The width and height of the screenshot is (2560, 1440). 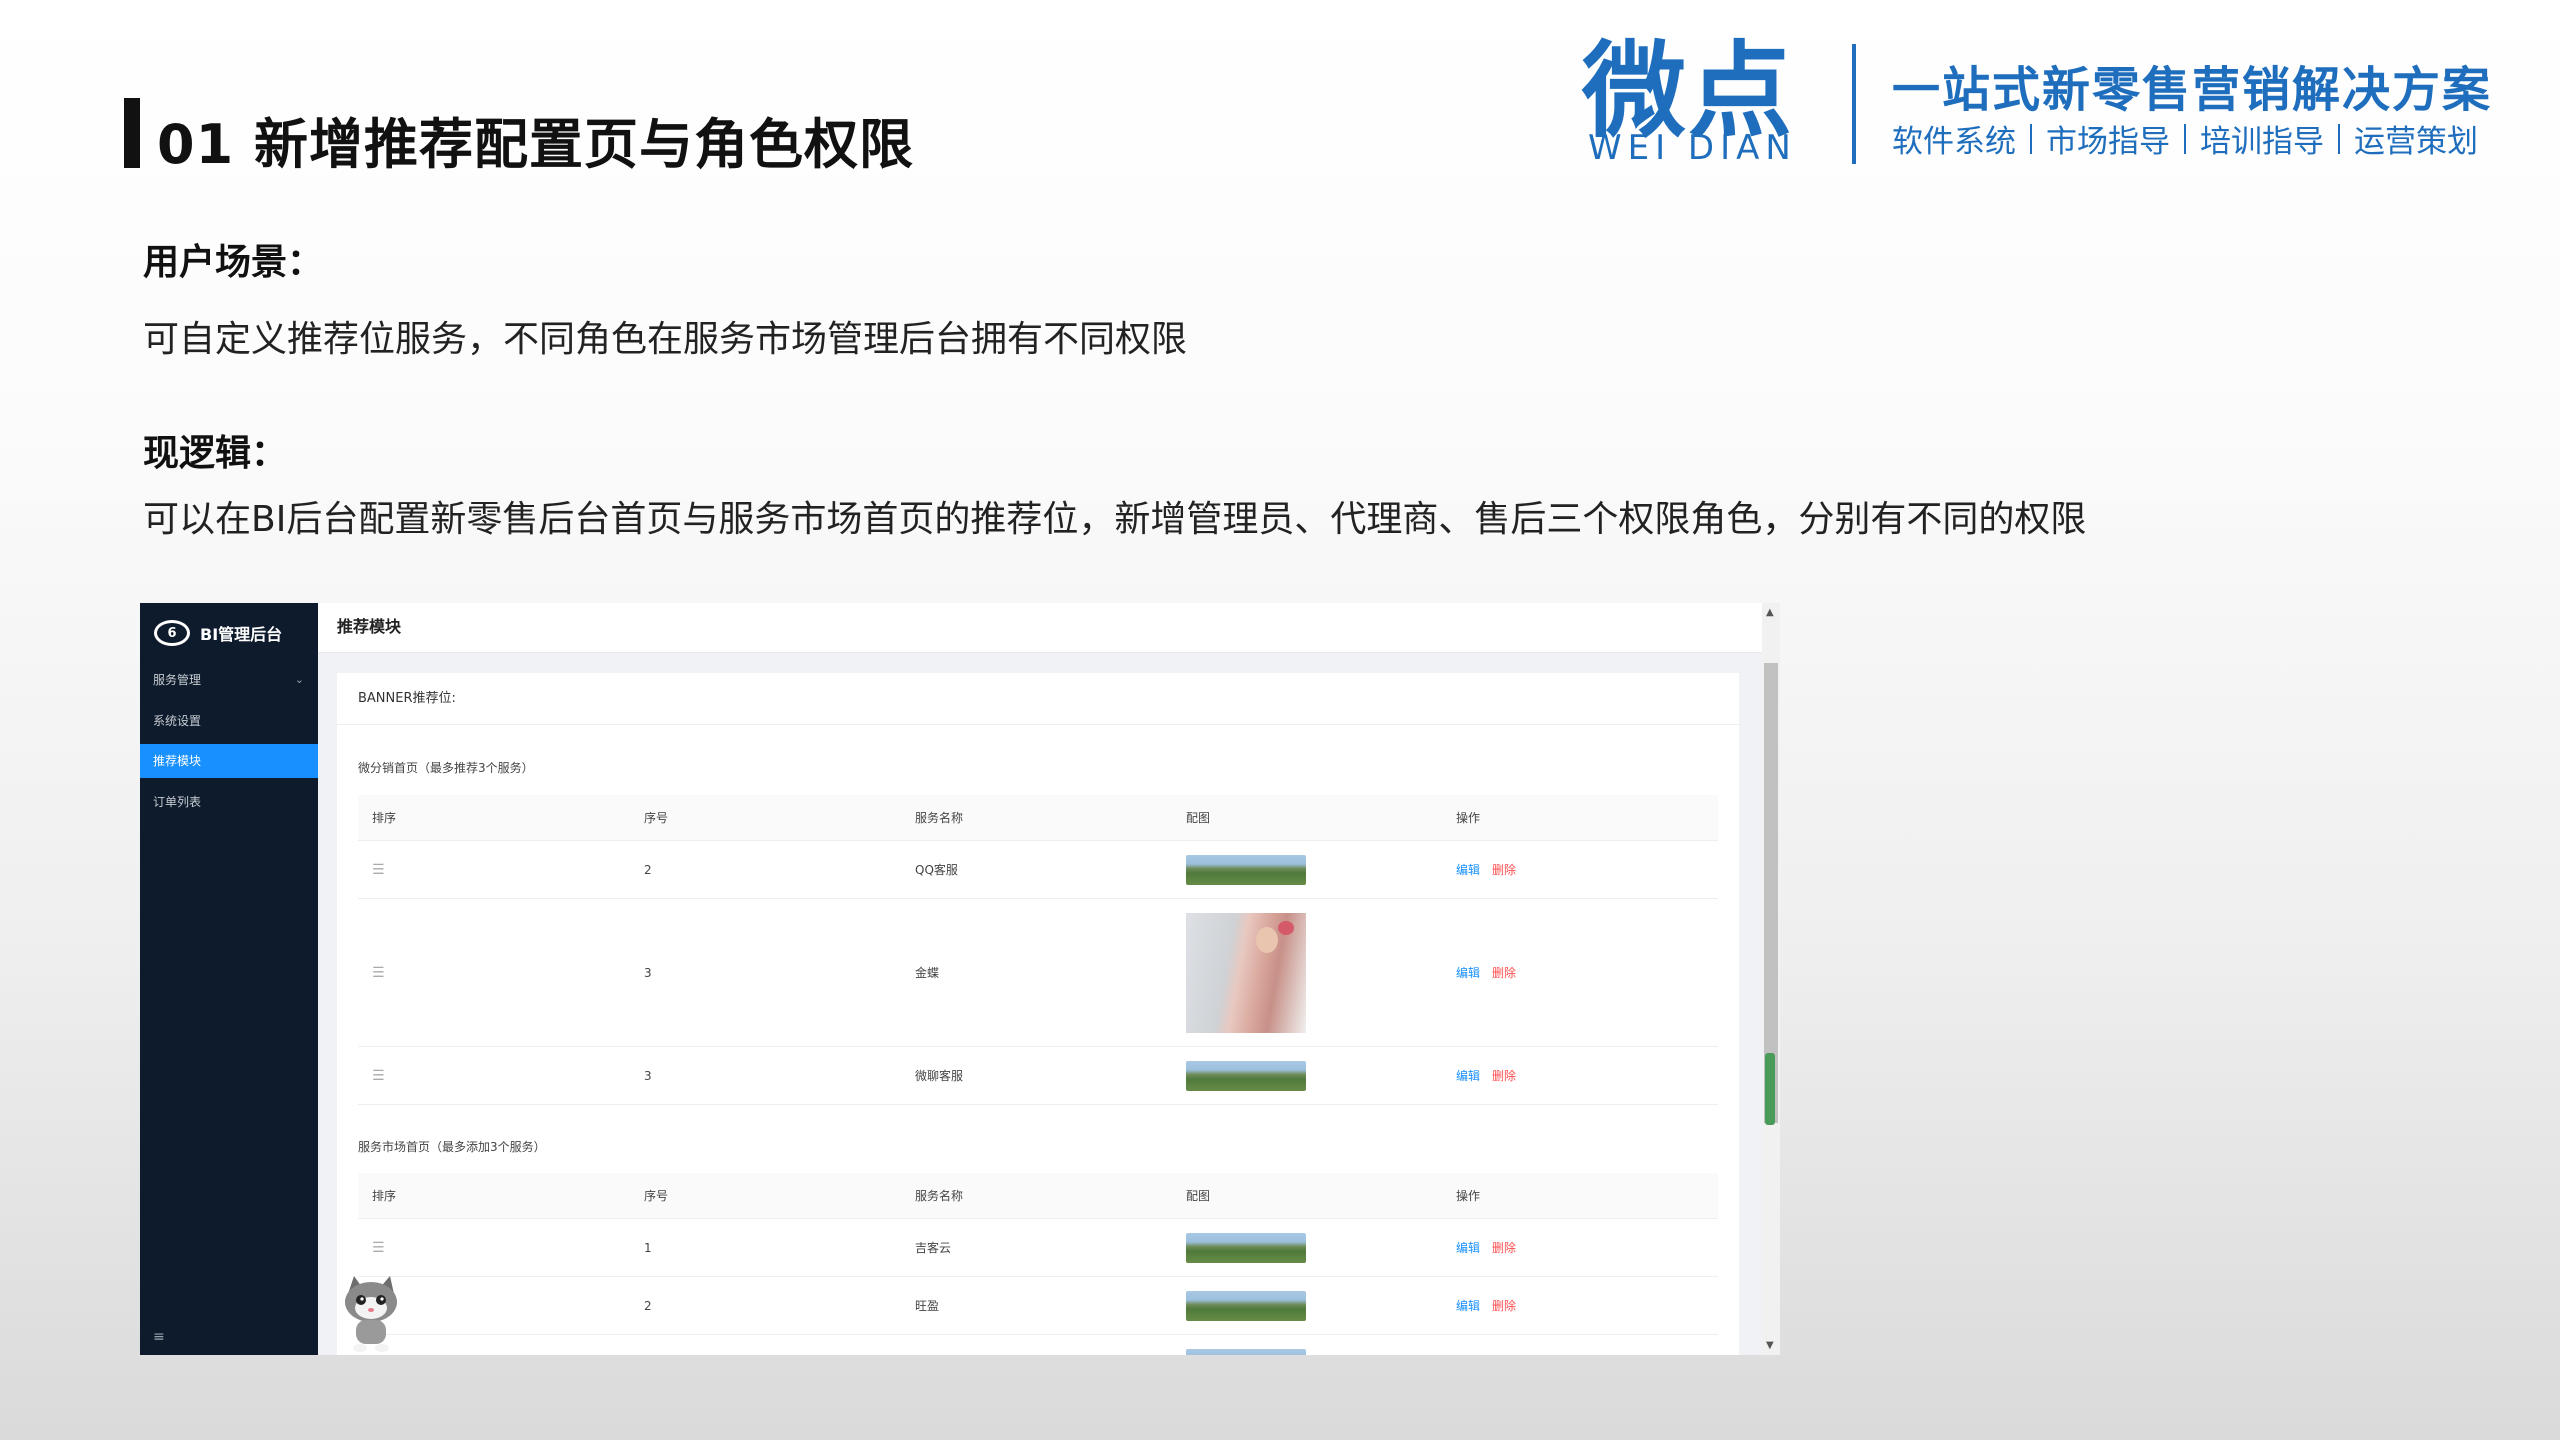 I want to click on section-label: 服务市场首页（最多添加3个服务）, so click(x=452, y=1147).